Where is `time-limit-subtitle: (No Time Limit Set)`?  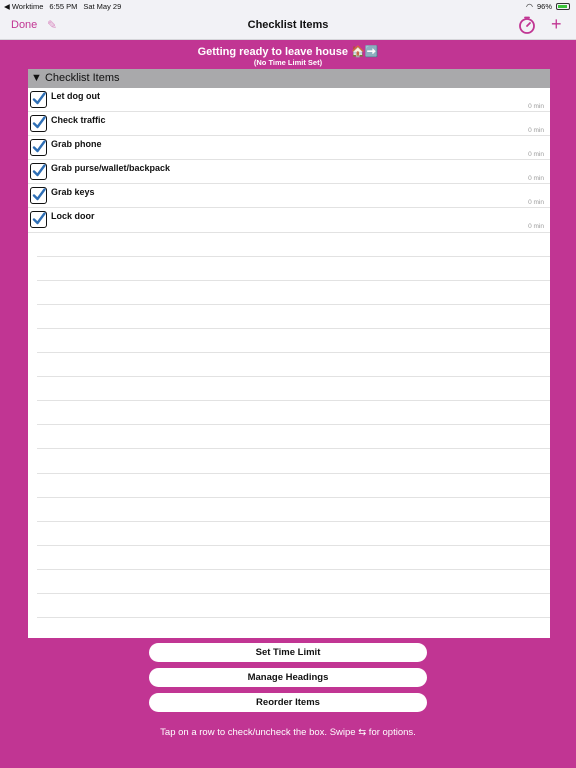 time-limit-subtitle: (No Time Limit Set) is located at coordinates (288, 62).